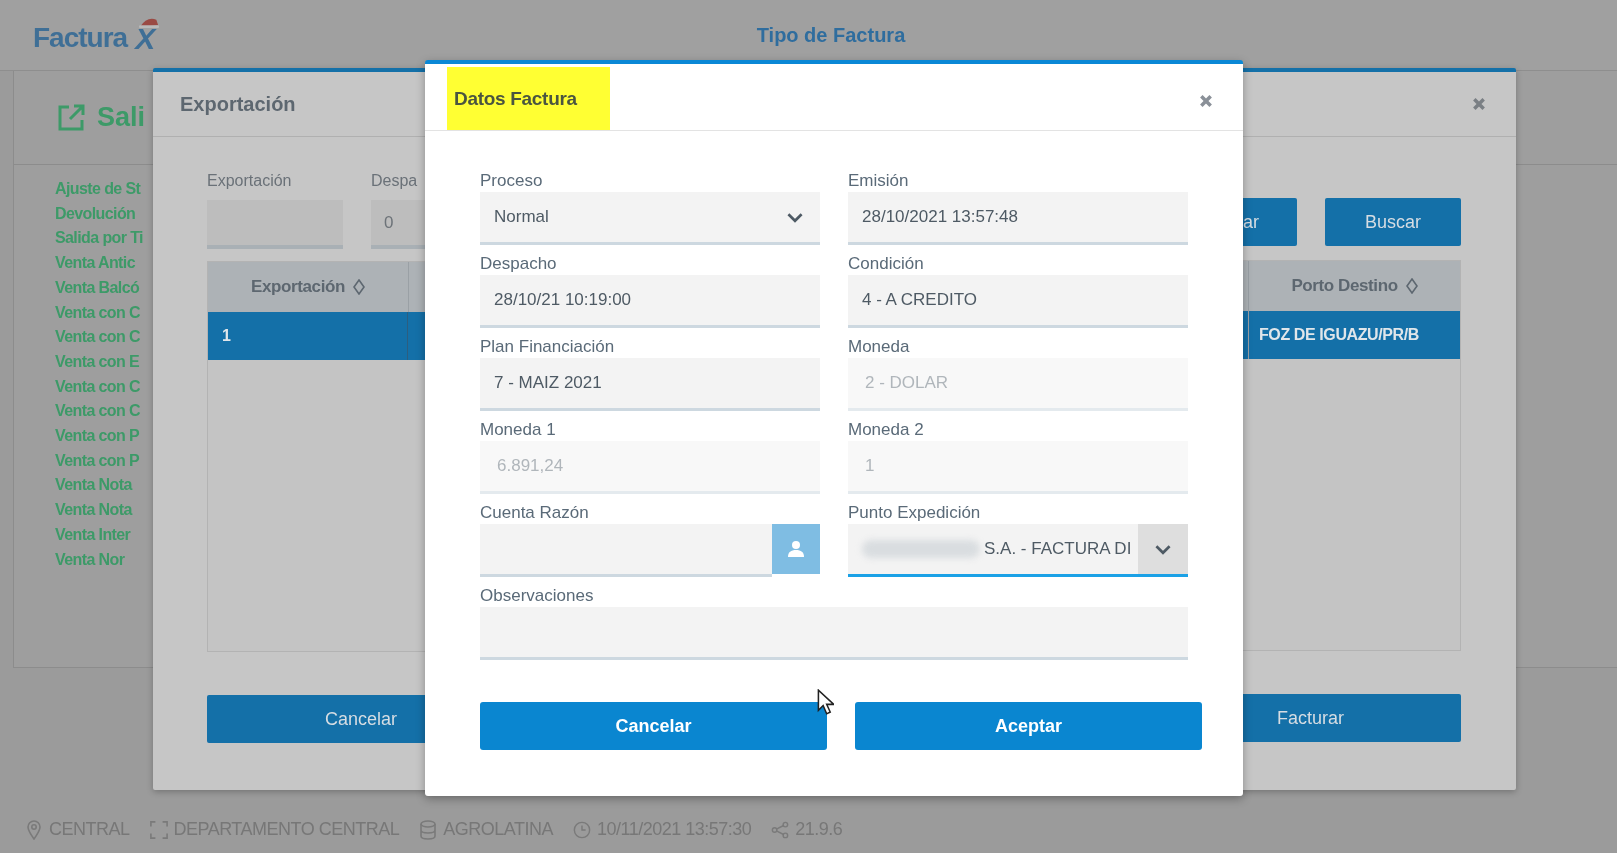 Image resolution: width=1617 pixels, height=853 pixels. What do you see at coordinates (834, 633) in the screenshot?
I see `text-area` at bounding box center [834, 633].